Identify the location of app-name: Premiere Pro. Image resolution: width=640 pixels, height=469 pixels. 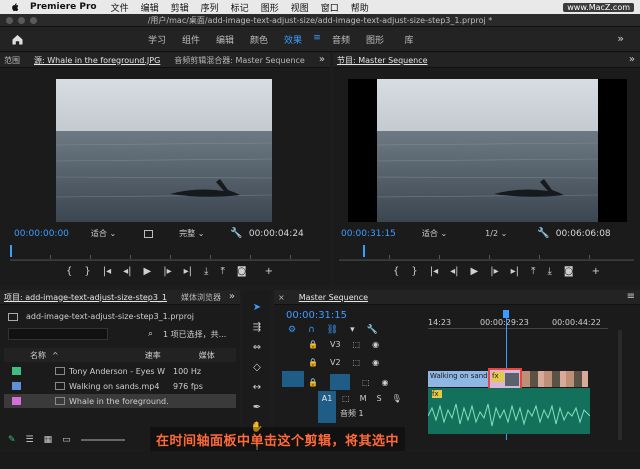
(63, 7).